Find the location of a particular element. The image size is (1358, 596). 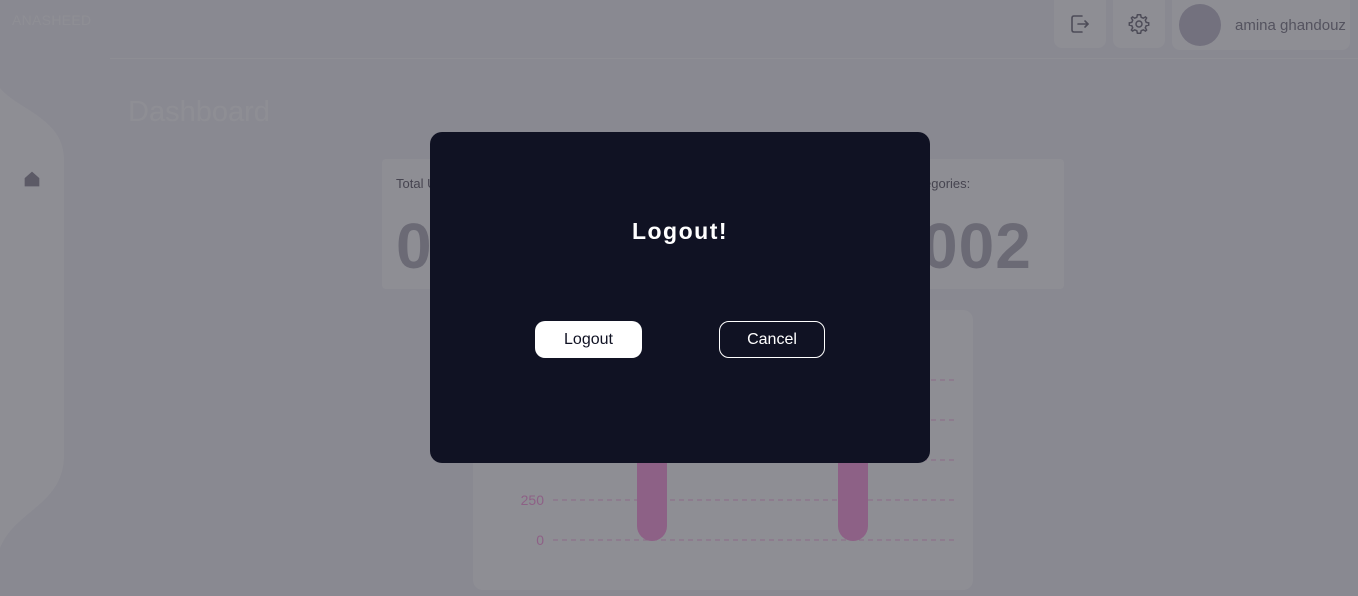

cancel-button: Cancel is located at coordinates (772, 339).